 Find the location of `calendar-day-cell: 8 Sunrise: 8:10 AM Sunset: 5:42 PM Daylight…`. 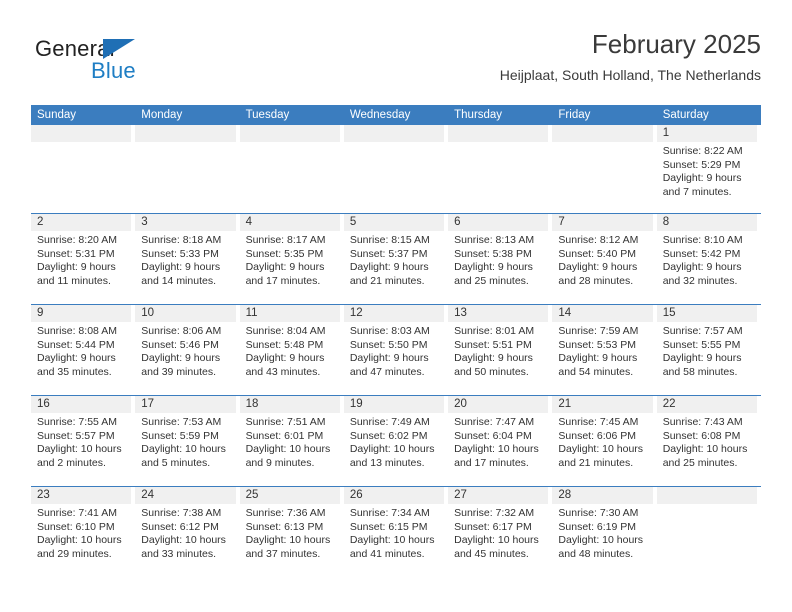

calendar-day-cell: 8 Sunrise: 8:10 AM Sunset: 5:42 PM Daylight… is located at coordinates (708, 259).